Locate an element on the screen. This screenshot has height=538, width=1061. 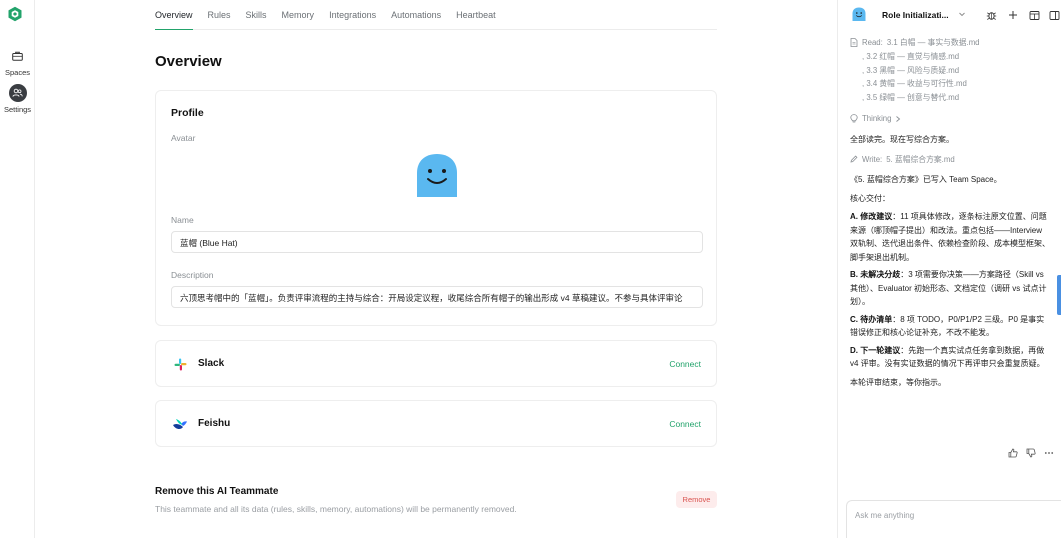
left-rail: Spaces Settings is located at coordinates (17, 269).